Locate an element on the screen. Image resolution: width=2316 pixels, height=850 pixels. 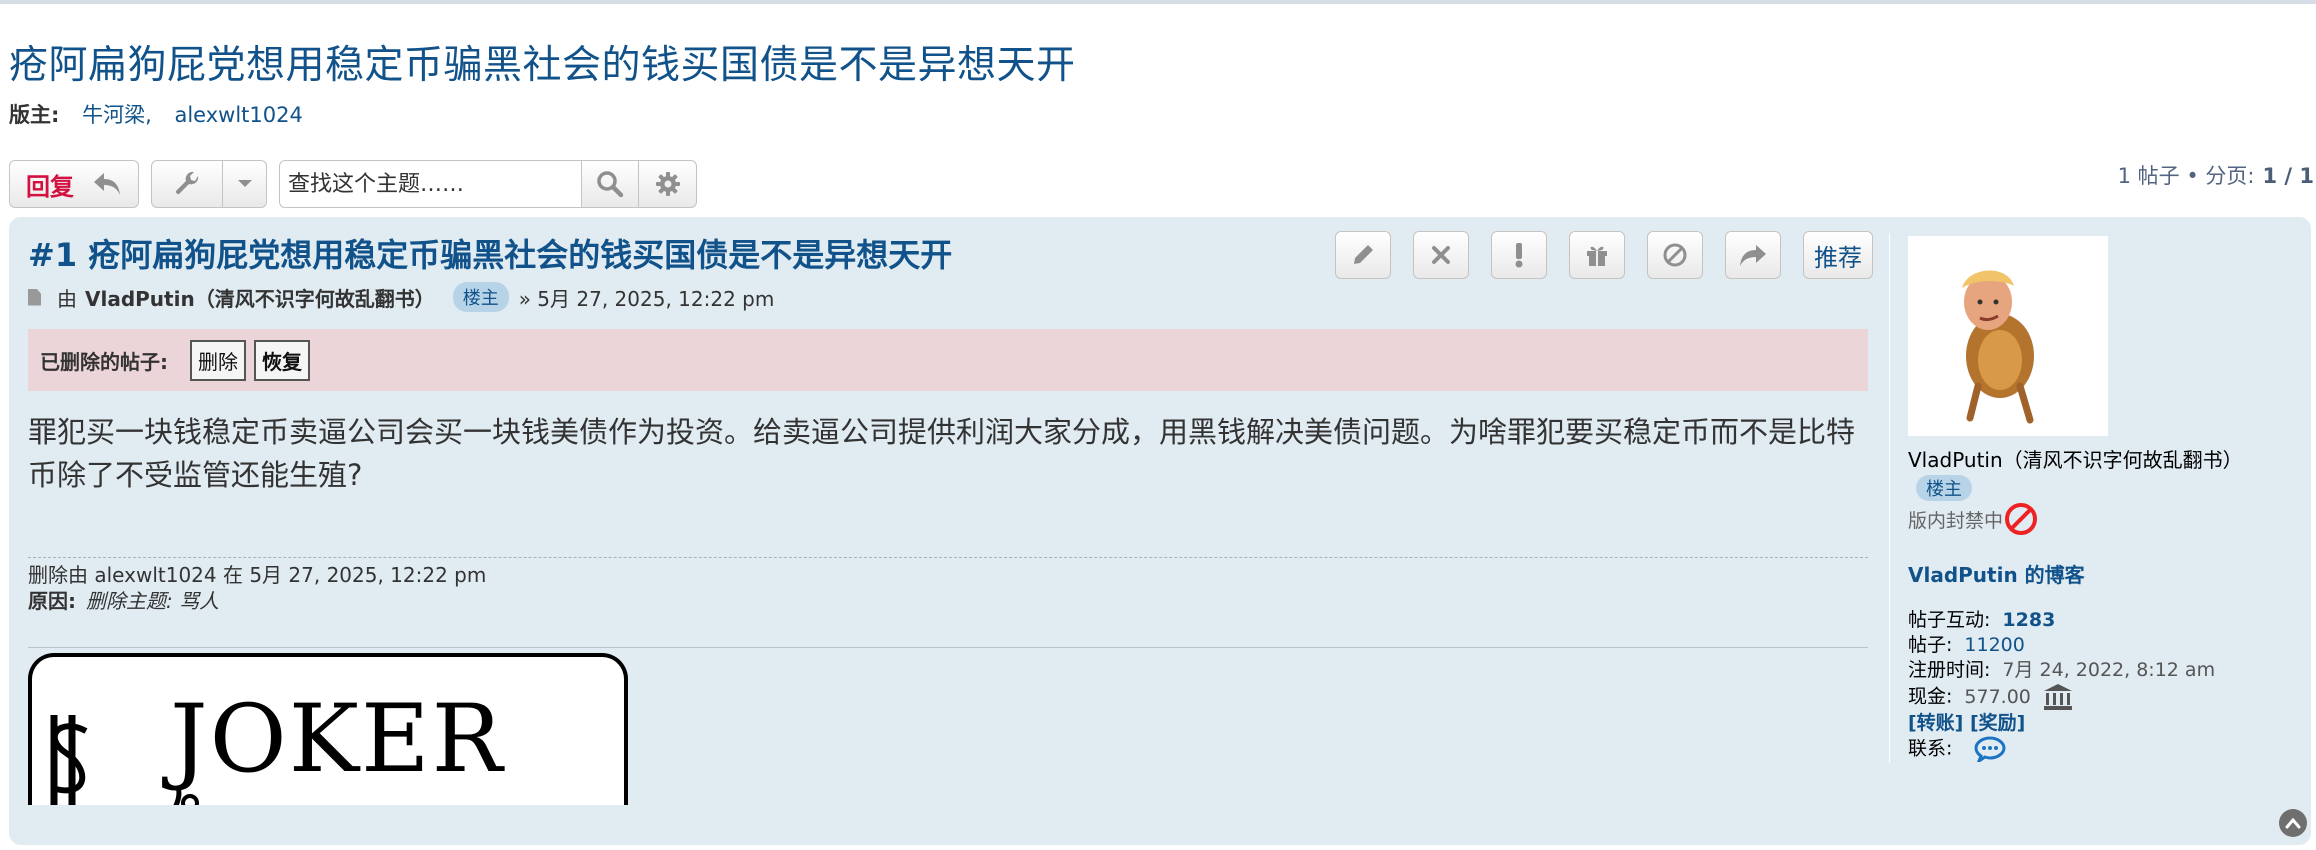
ban-circle-icon is located at coordinates (1675, 255).